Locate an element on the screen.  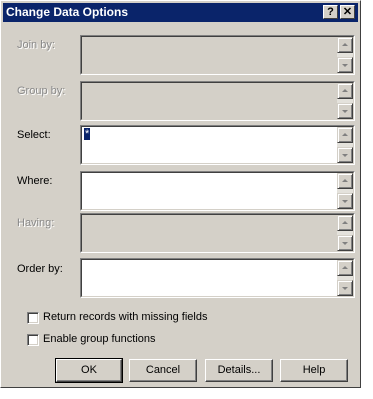
join-by-field is located at coordinates (217, 55).